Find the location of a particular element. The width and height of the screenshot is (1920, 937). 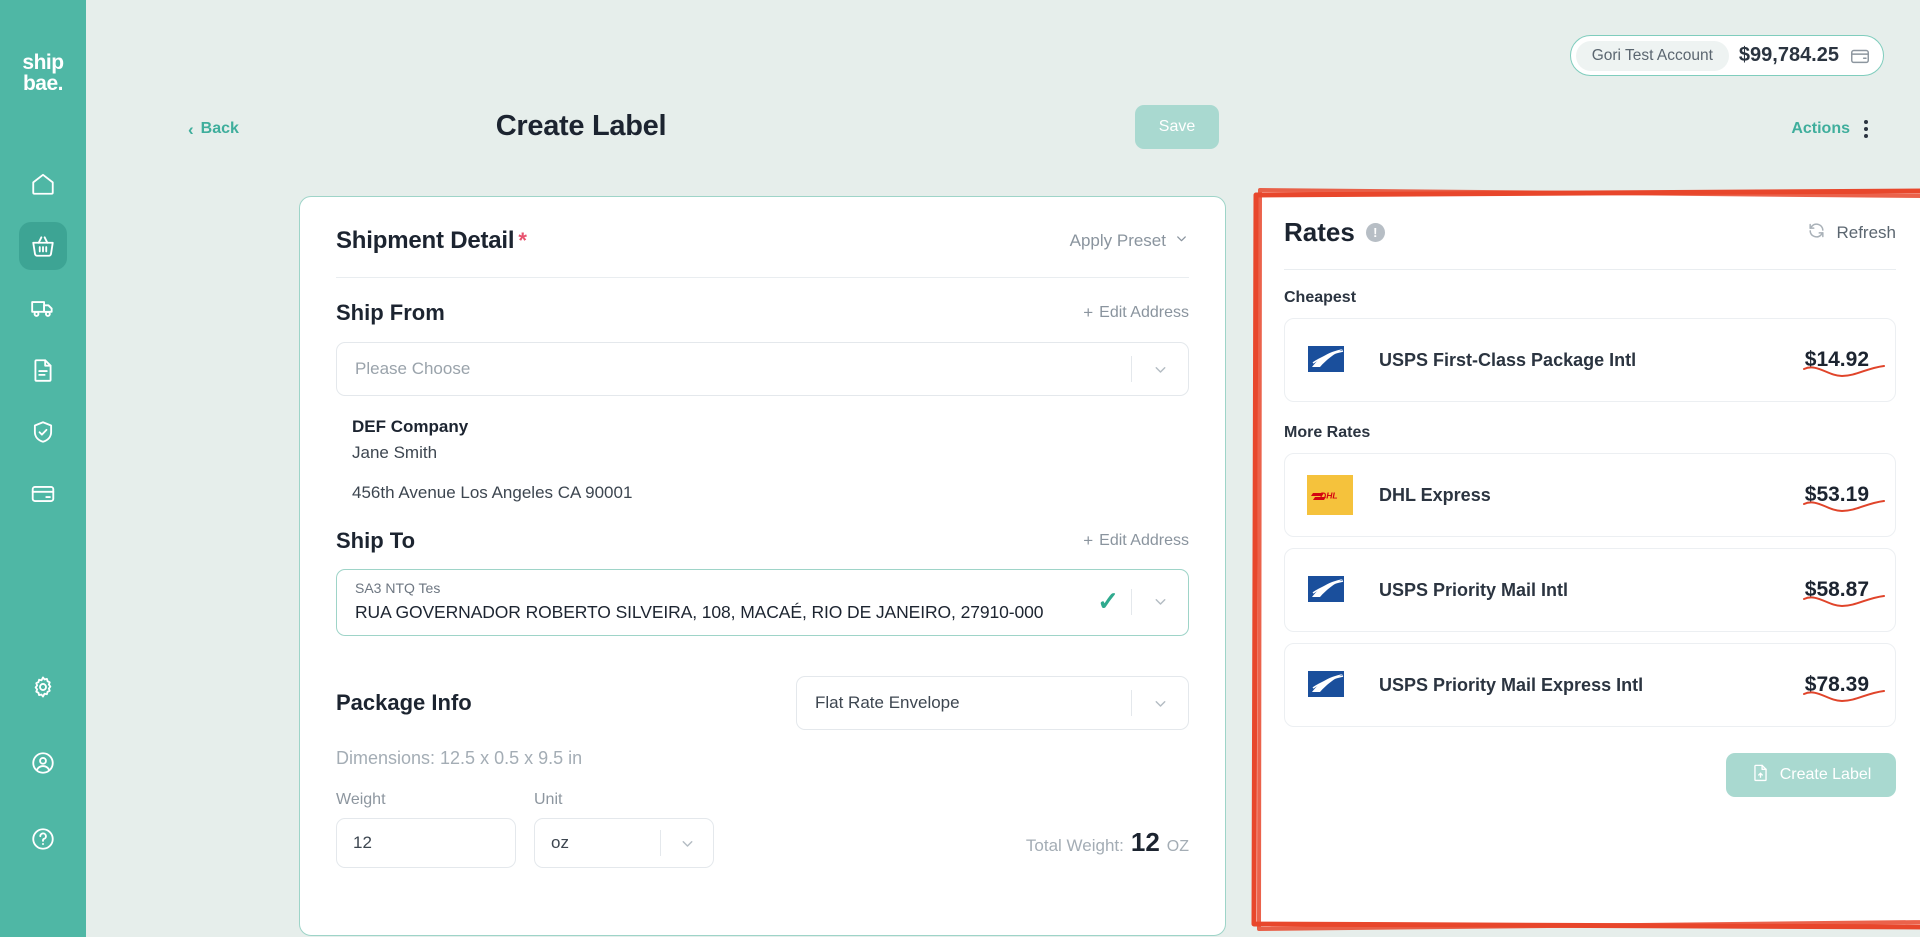

sidebar-item-insurance is located at coordinates (43, 432).